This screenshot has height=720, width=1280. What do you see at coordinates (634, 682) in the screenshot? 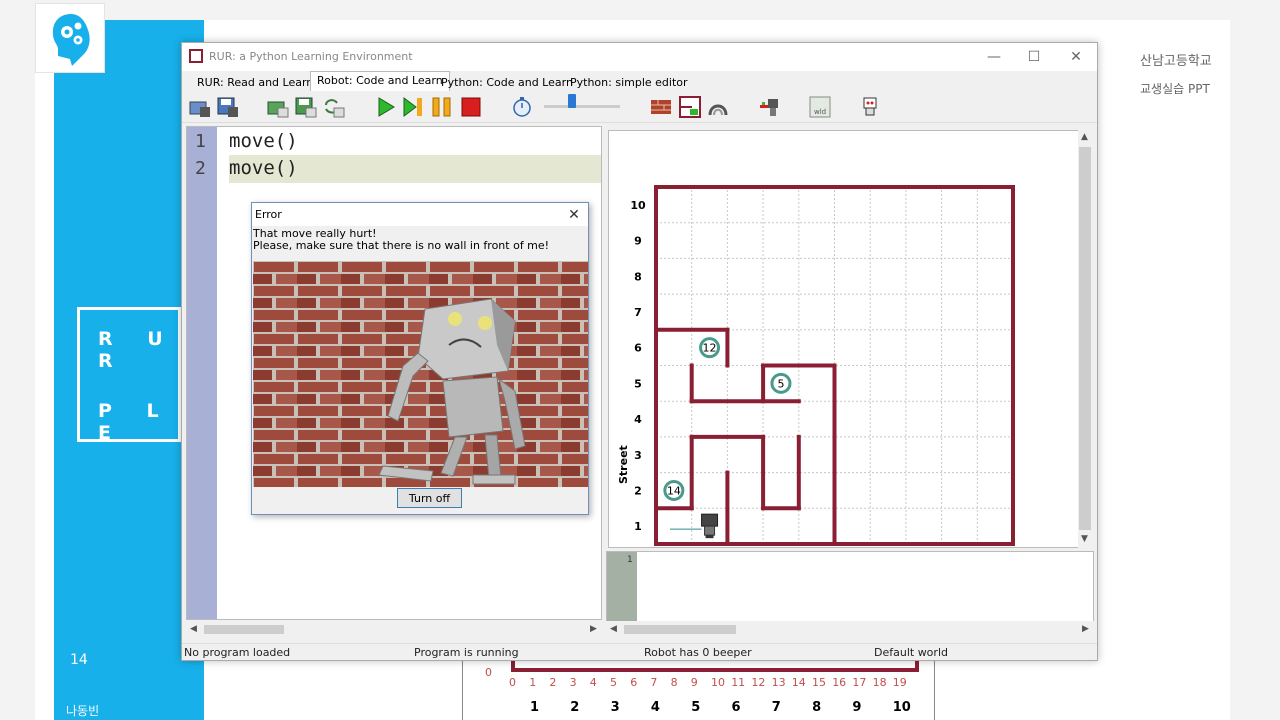
I see `background-red-number: 6` at bounding box center [634, 682].